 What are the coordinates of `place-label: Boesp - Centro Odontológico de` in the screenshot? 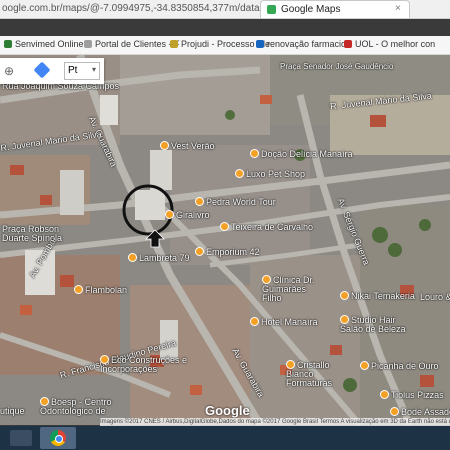 It's located at (80, 406).